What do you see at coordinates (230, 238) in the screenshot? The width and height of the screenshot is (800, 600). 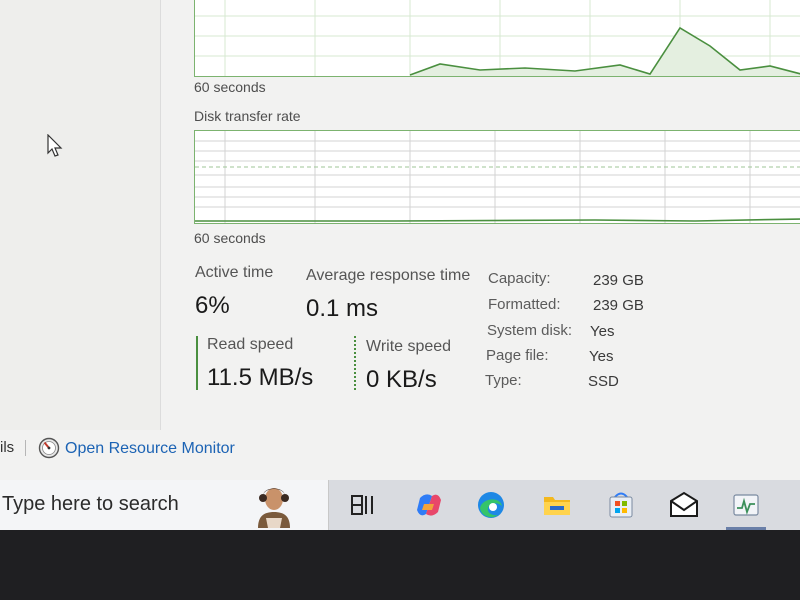 I see `disk-graph-time-label: 60 seconds` at bounding box center [230, 238].